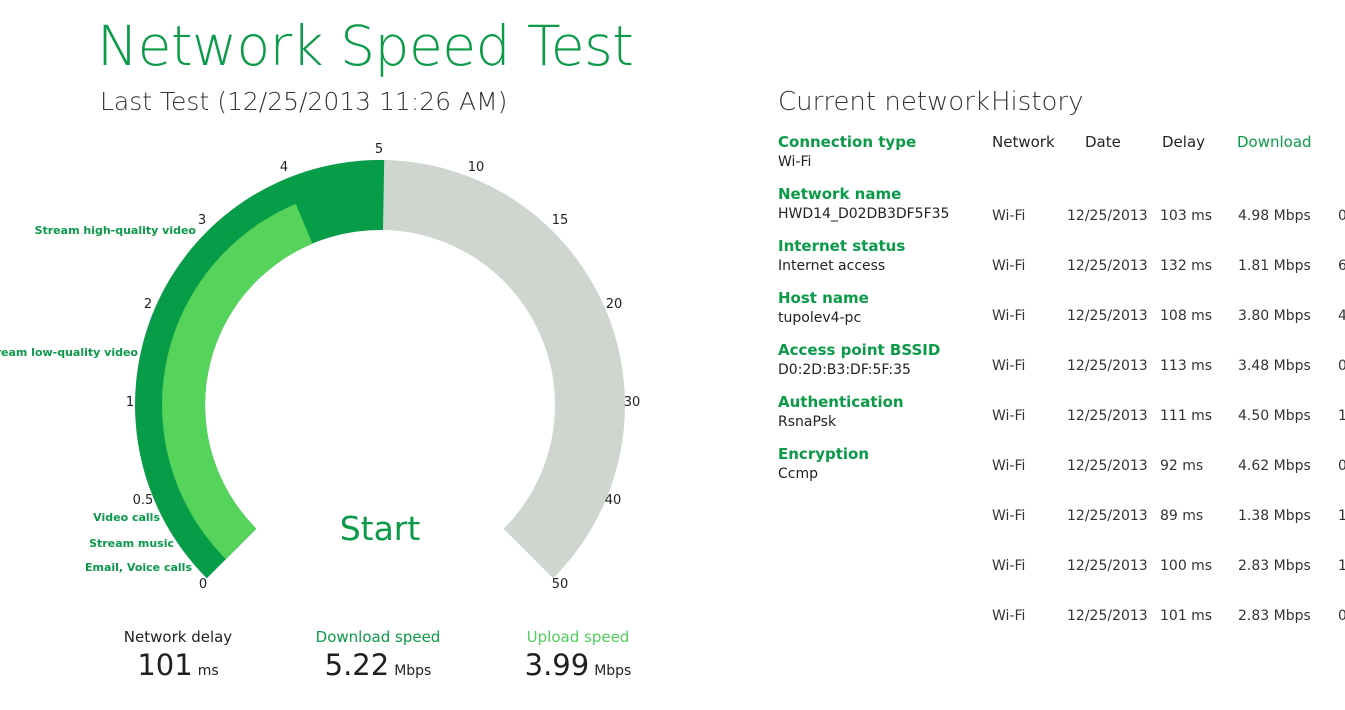 Image resolution: width=1345 pixels, height=710 pixels. I want to click on gauge-tick-15: 15, so click(560, 220).